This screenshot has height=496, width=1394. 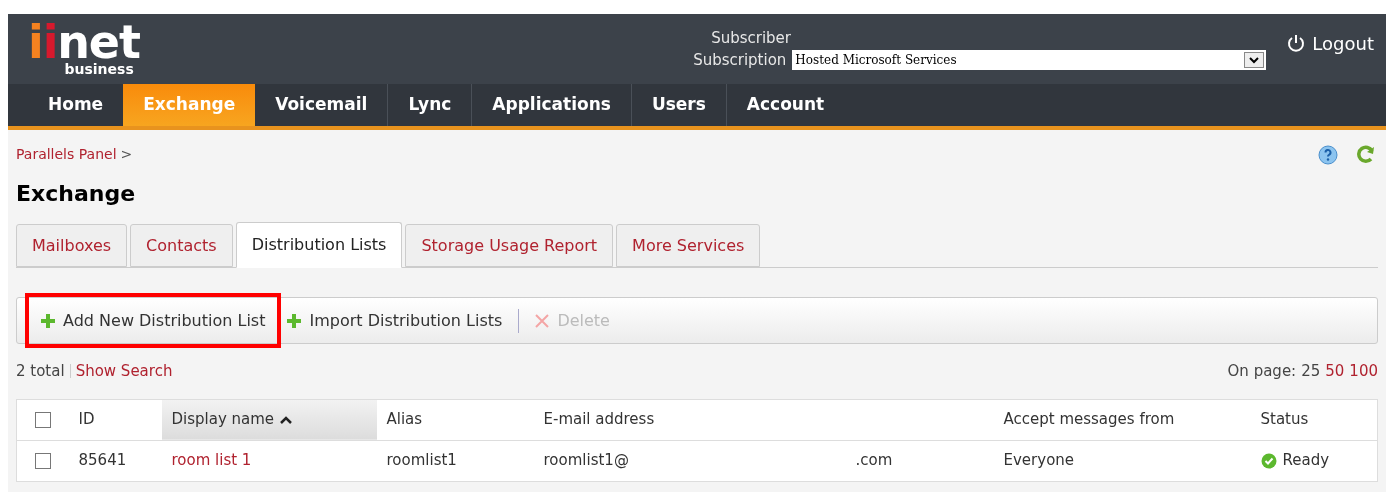 I want to click on toolbar-button: Import Distribution Lists, so click(x=395, y=320).